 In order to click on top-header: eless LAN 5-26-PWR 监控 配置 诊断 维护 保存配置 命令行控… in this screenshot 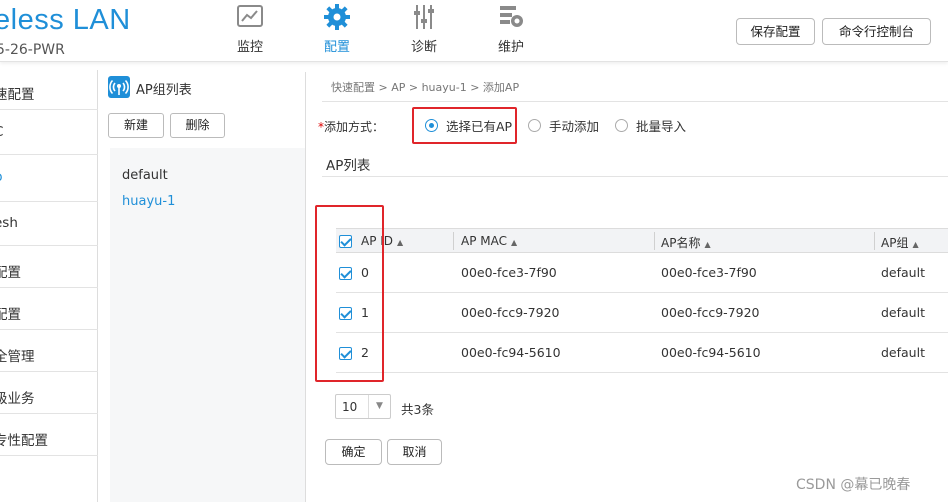, I will do `click(474, 31)`.